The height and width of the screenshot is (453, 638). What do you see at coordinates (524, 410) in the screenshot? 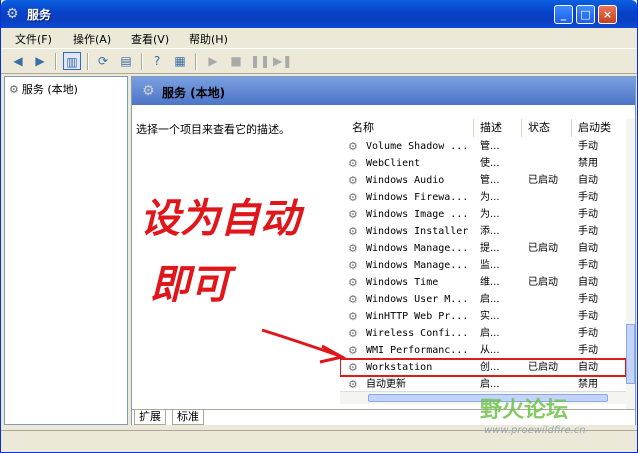
I see `watermark-logo: 野火论坛` at bounding box center [524, 410].